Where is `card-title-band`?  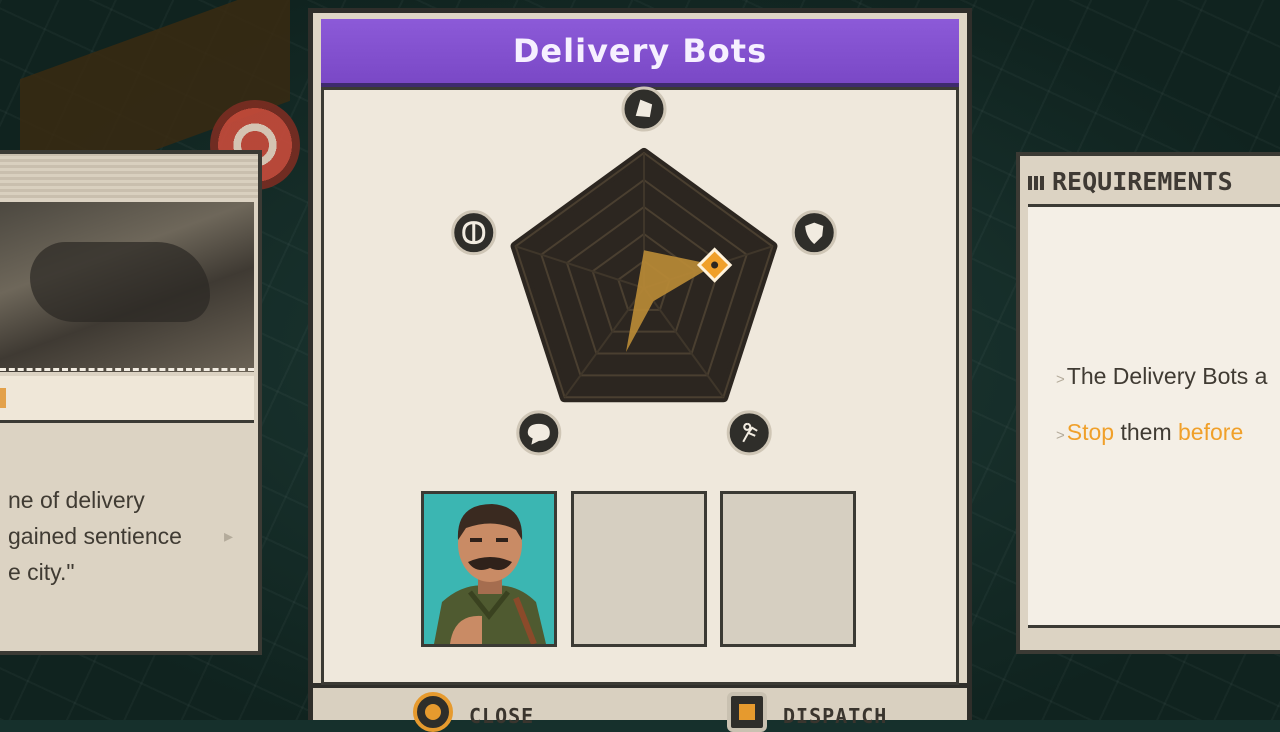 card-title-band is located at coordinates (127, 399).